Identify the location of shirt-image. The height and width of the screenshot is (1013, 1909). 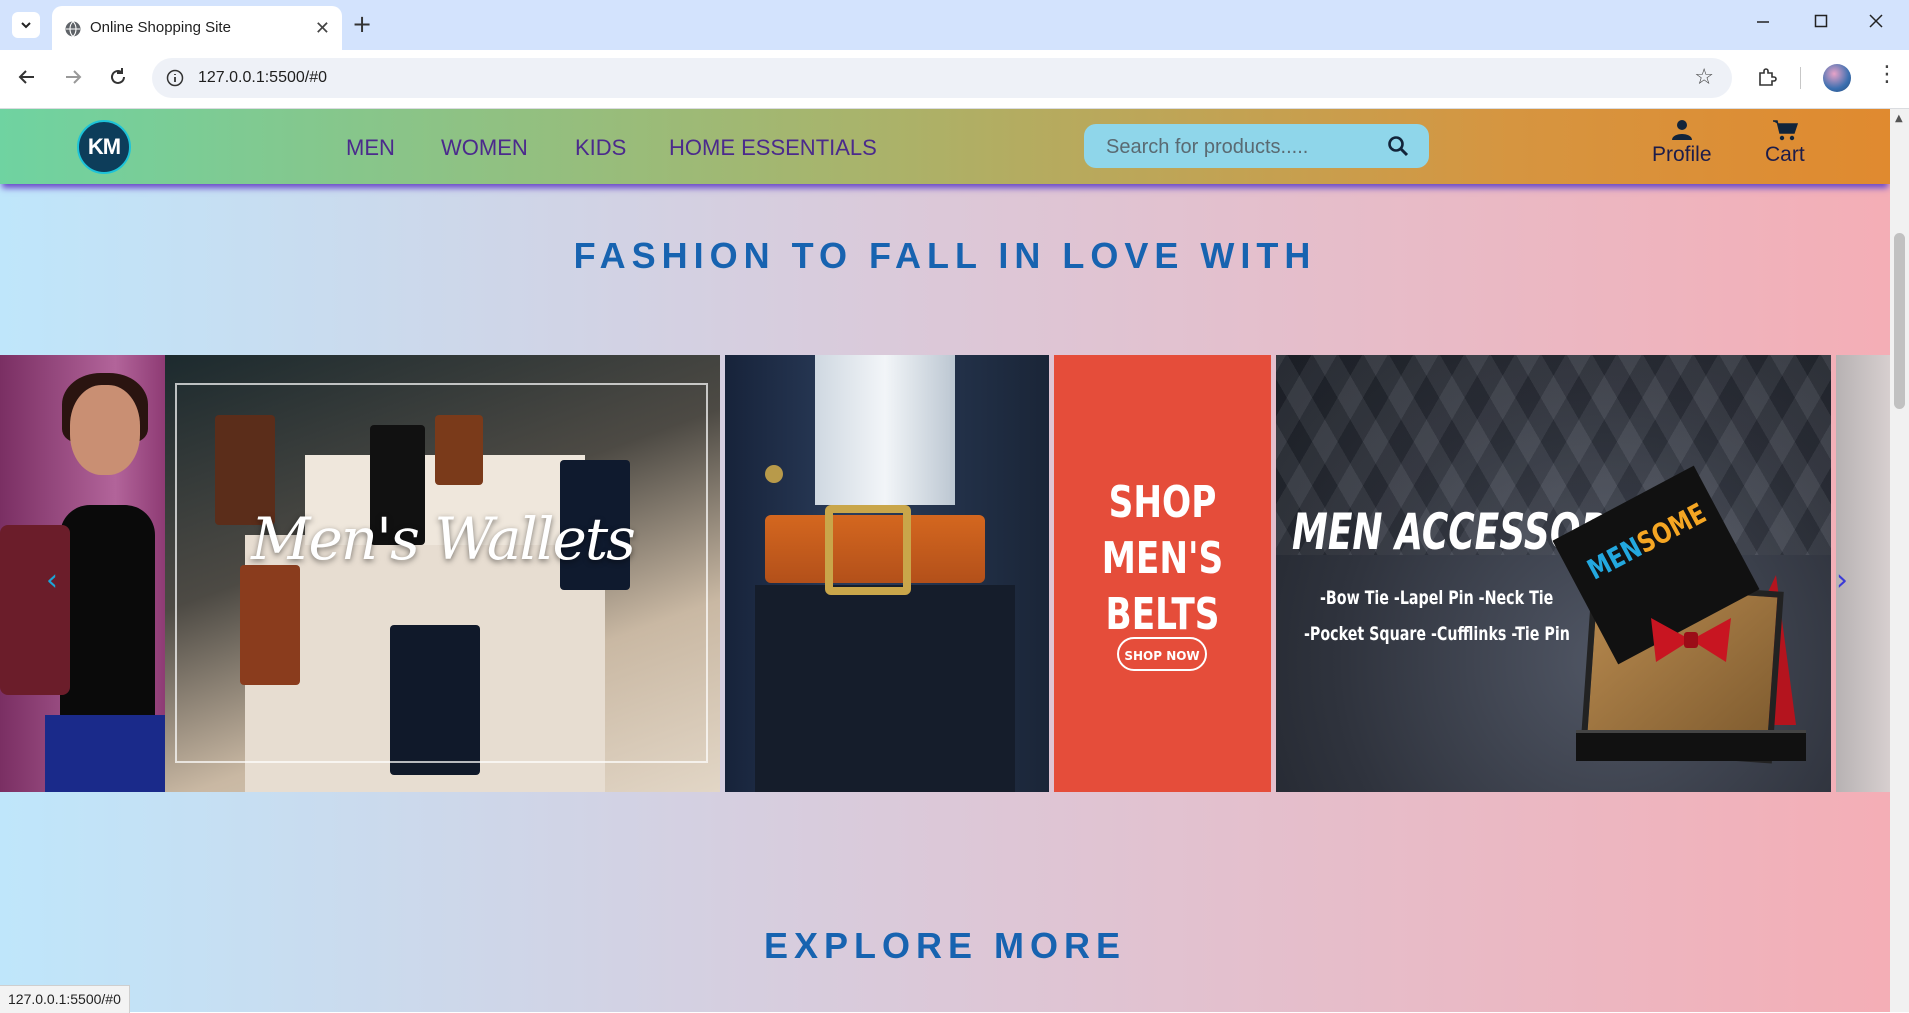
(885, 430).